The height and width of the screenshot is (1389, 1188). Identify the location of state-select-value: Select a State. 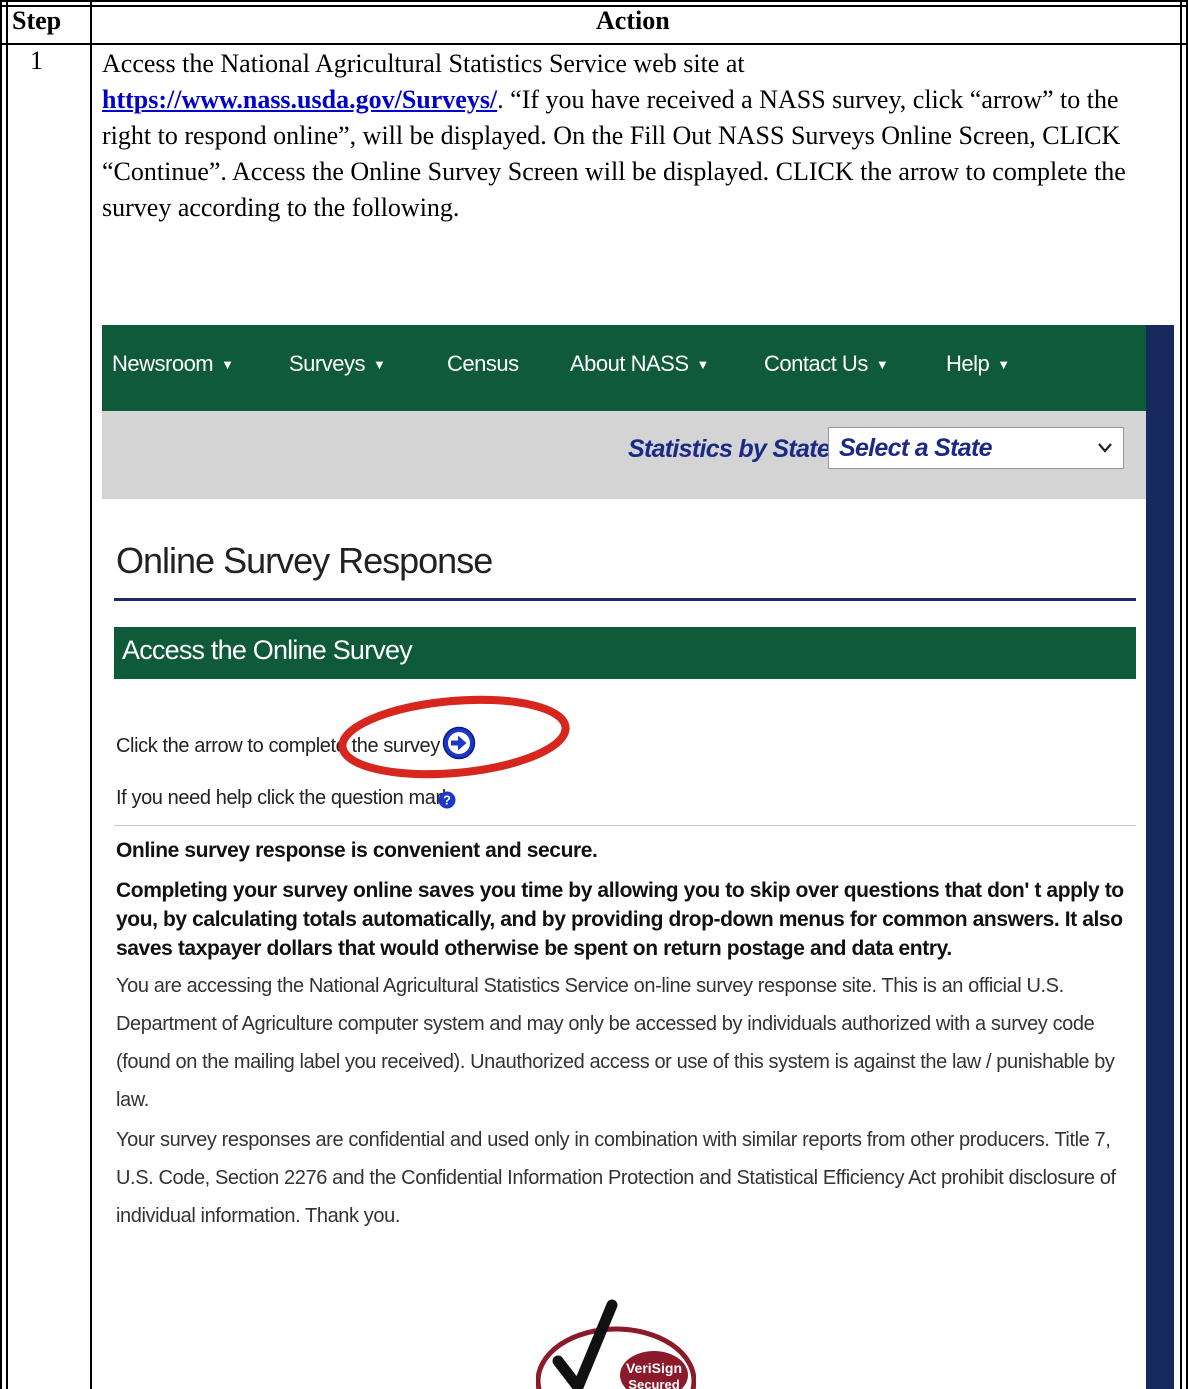
(915, 448).